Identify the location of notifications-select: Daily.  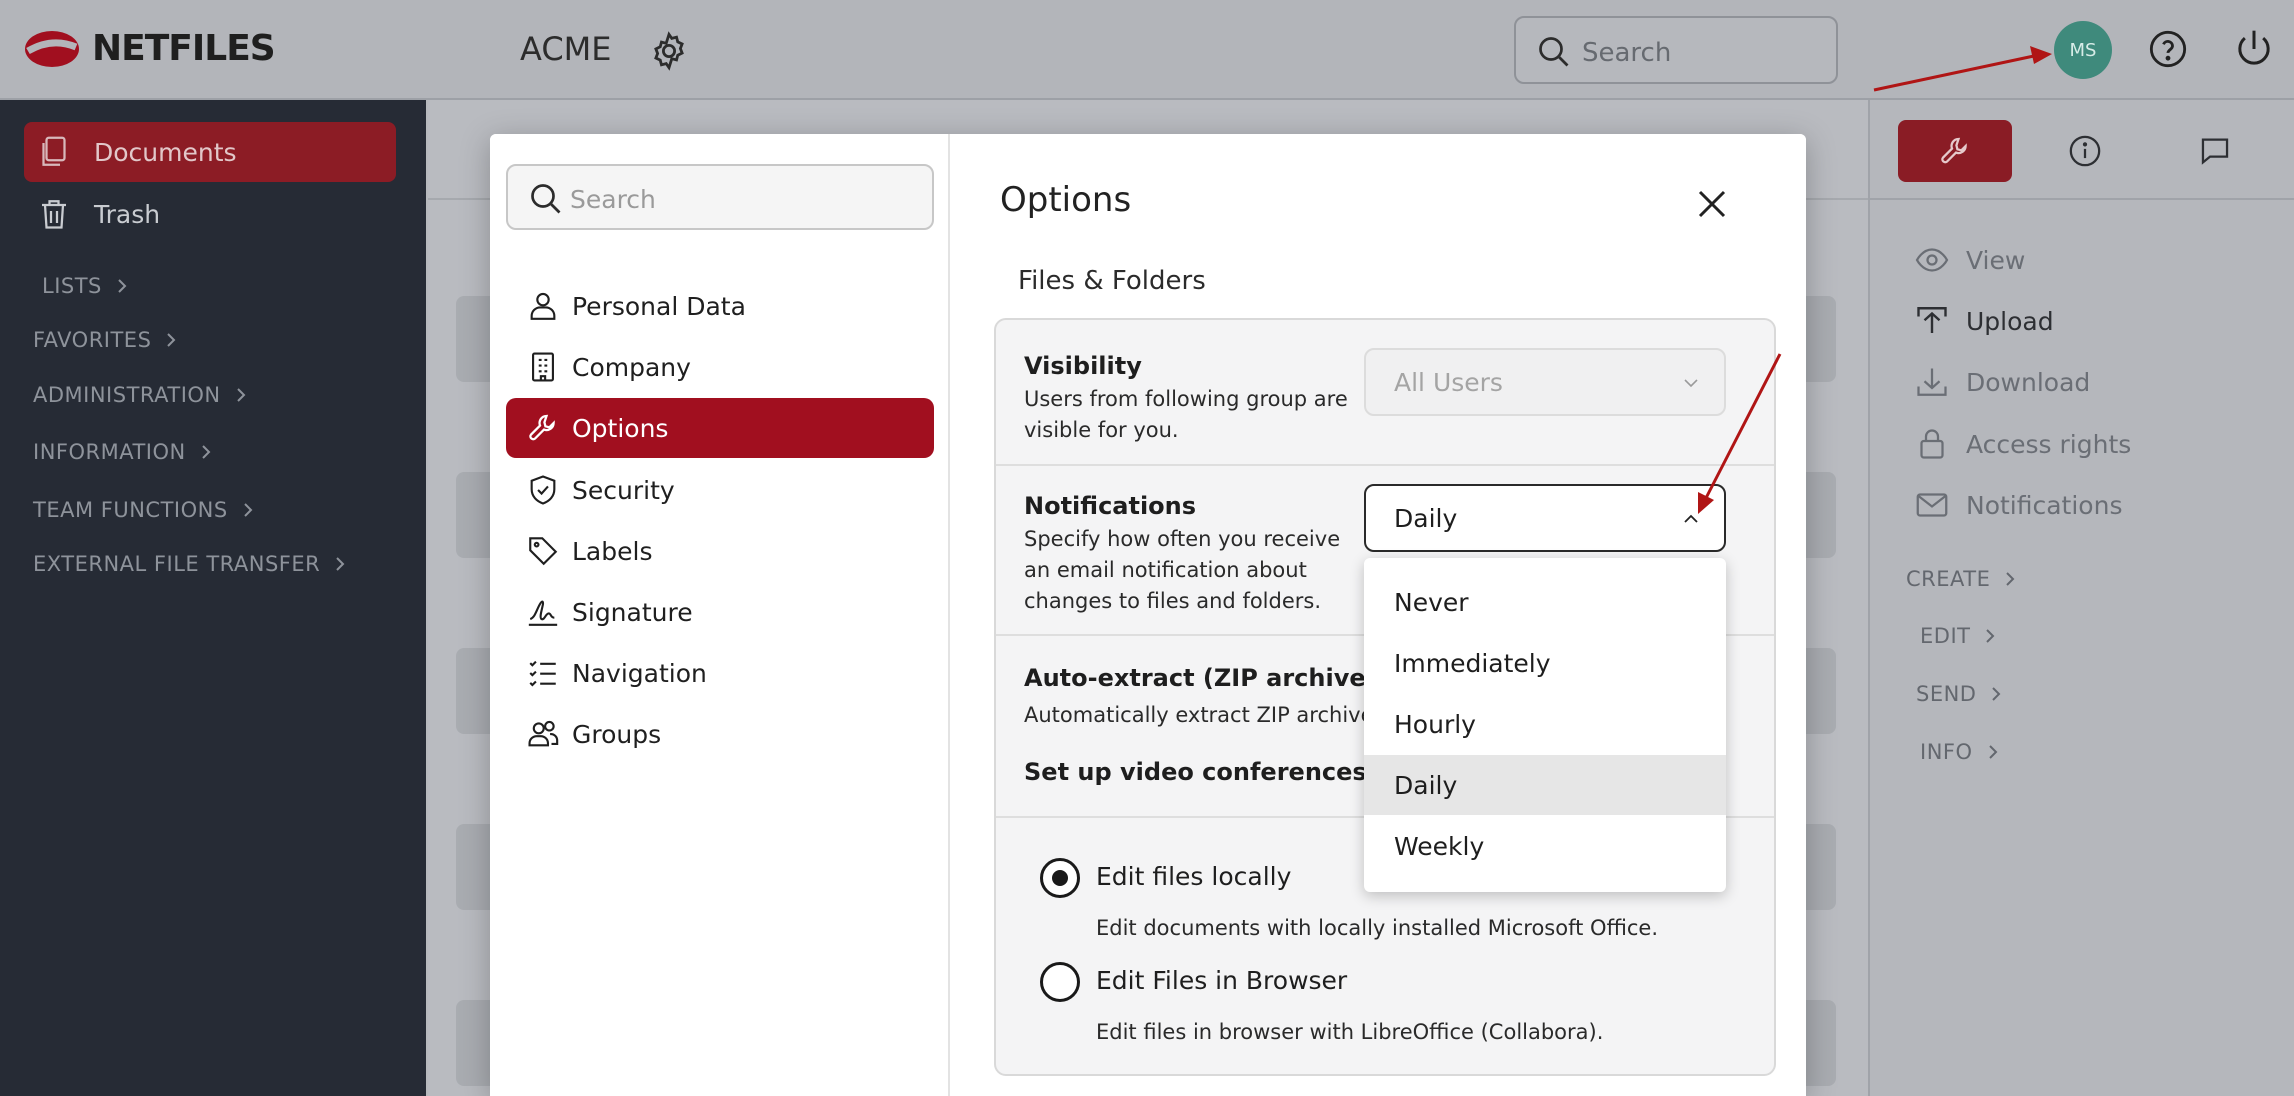
(1545, 518).